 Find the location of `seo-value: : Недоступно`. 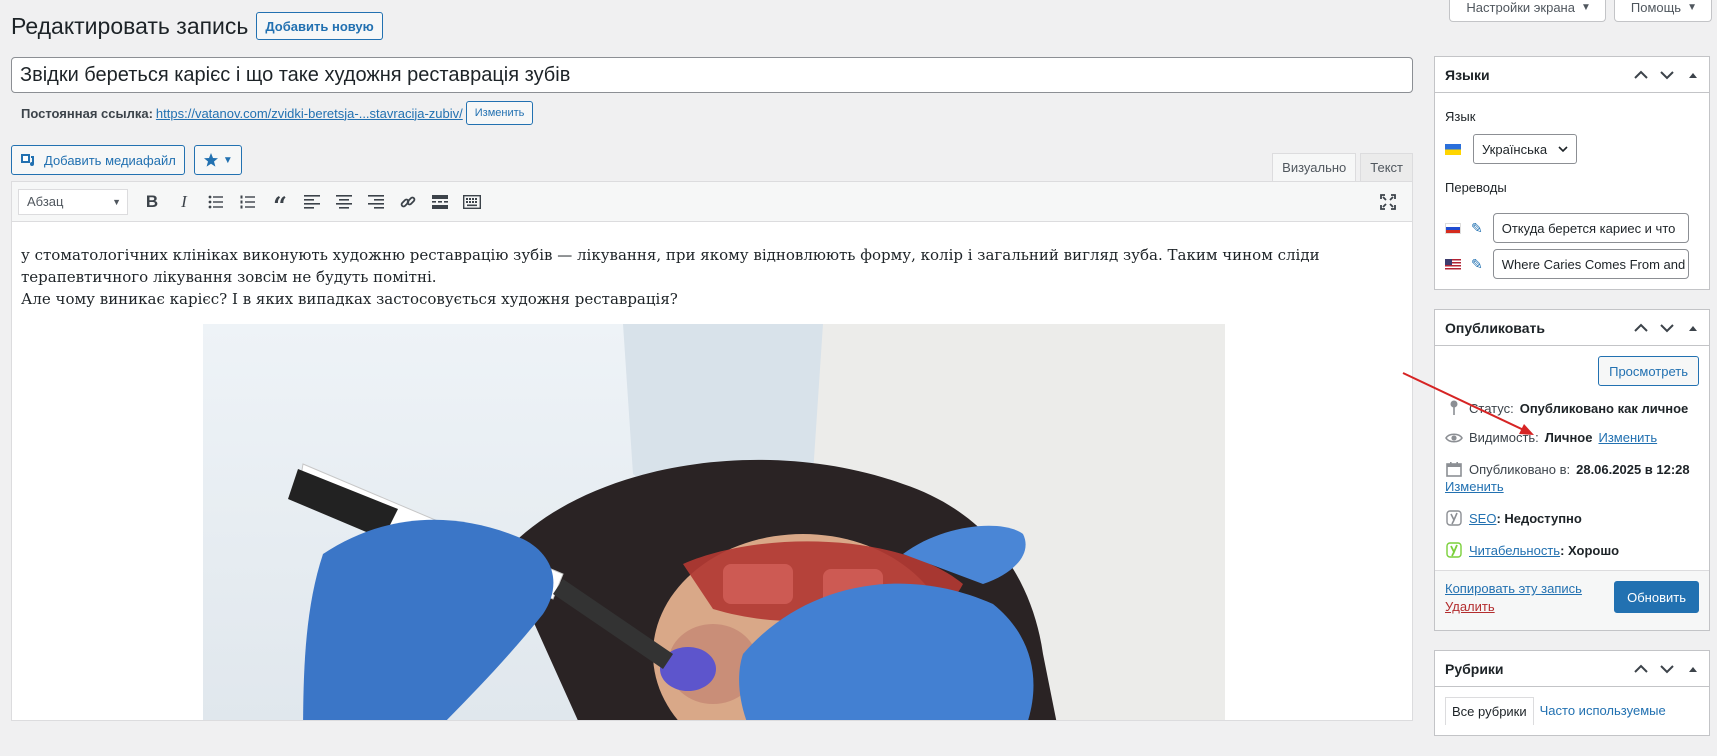

seo-value: : Недоступно is located at coordinates (1539, 518).